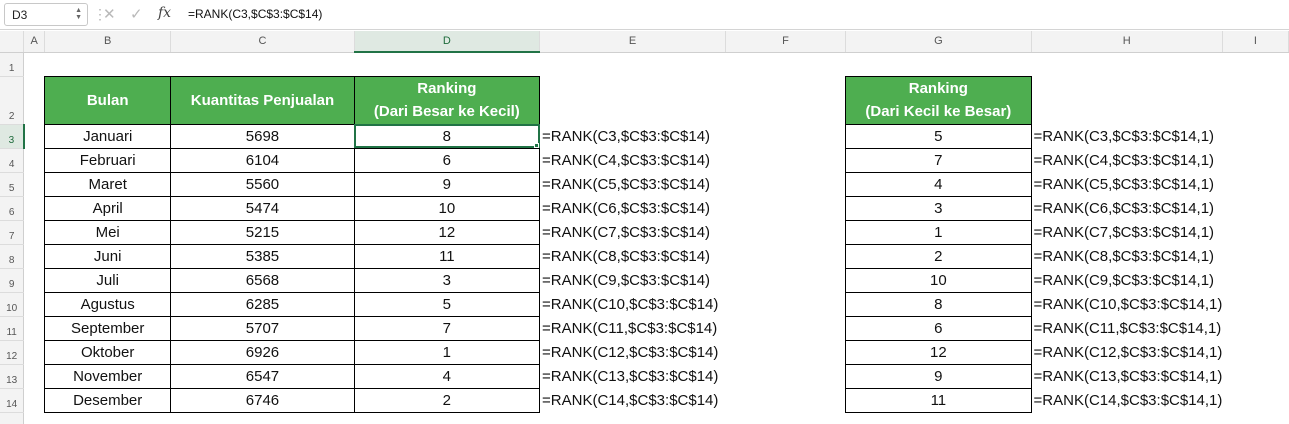 Image resolution: width=1289 pixels, height=424 pixels. Describe the element at coordinates (938, 136) in the screenshot. I see `cell-g3: 5` at that location.